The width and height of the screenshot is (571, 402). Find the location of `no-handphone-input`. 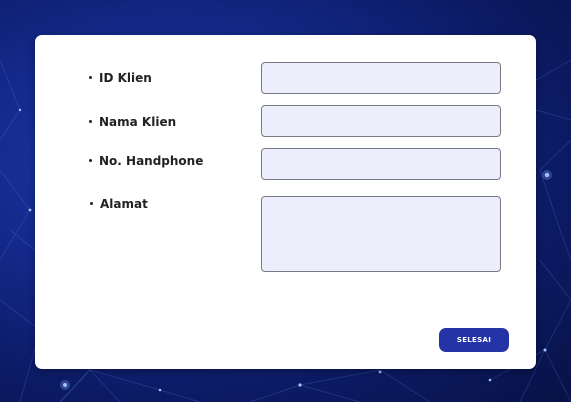

no-handphone-input is located at coordinates (381, 164).